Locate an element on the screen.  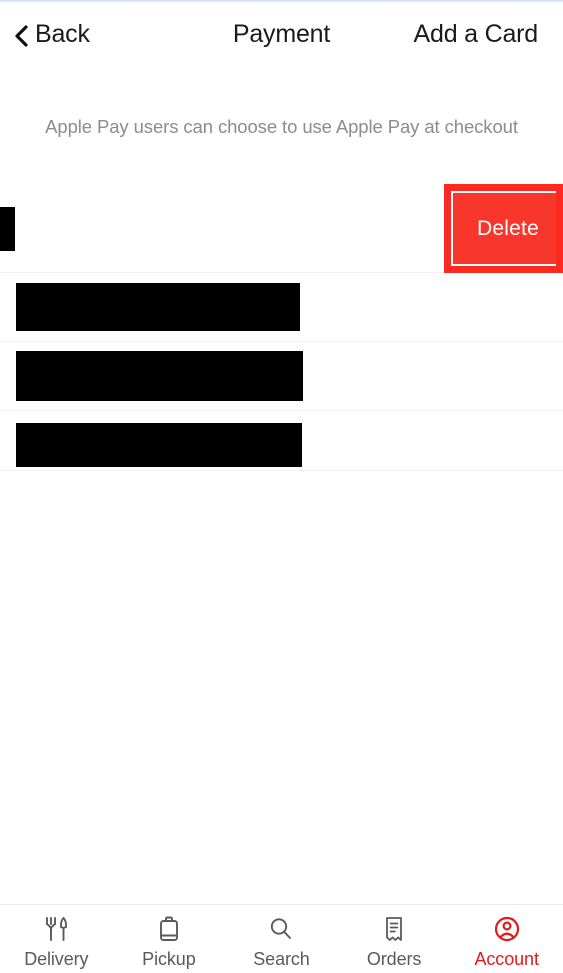
card-row-content: er .. is located at coordinates (8, 228).